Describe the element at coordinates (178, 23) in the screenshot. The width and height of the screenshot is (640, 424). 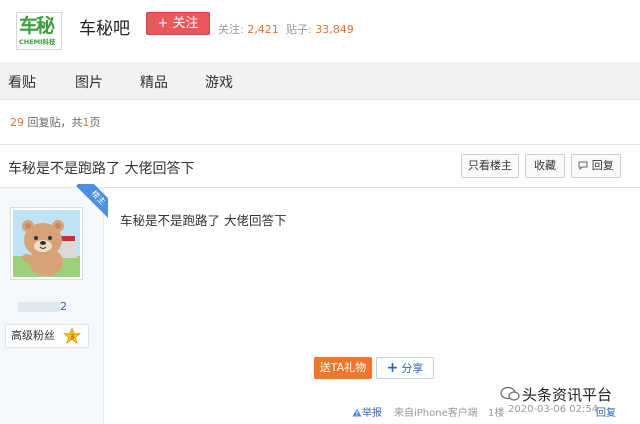
I see `follow-button: + 关注` at that location.